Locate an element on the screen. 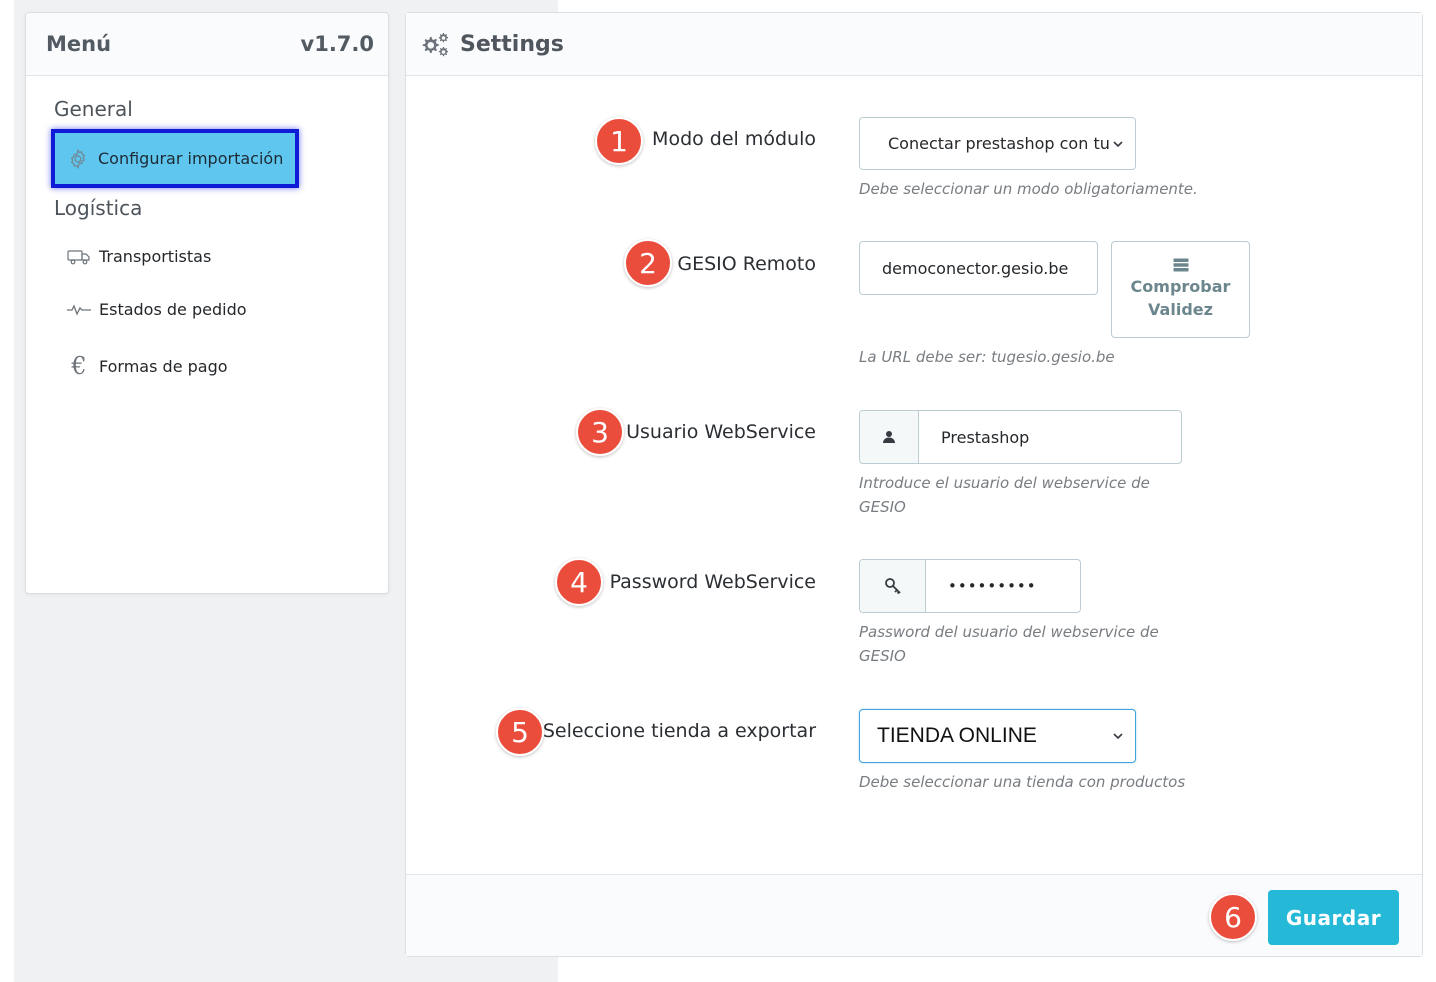 This screenshot has width=1436, height=982. tienda-select: TIENDA ONLINE is located at coordinates (997, 736).